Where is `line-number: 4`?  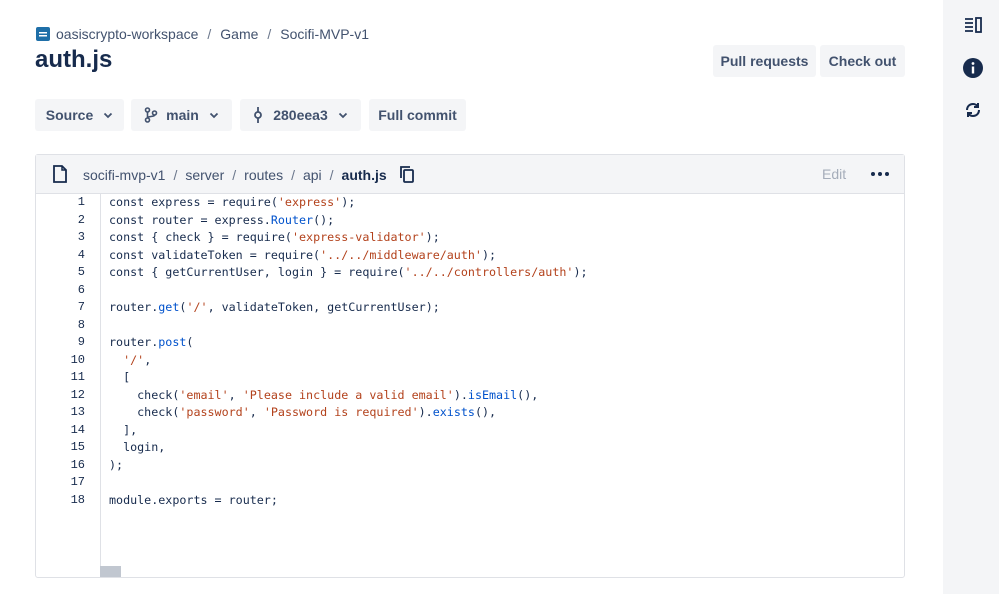
line-number: 4 is located at coordinates (65, 255).